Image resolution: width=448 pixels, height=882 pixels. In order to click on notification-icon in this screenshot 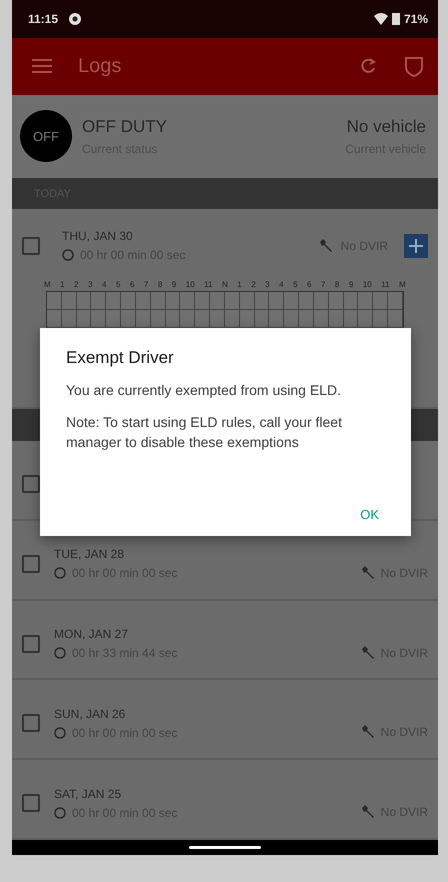, I will do `click(75, 19)`.